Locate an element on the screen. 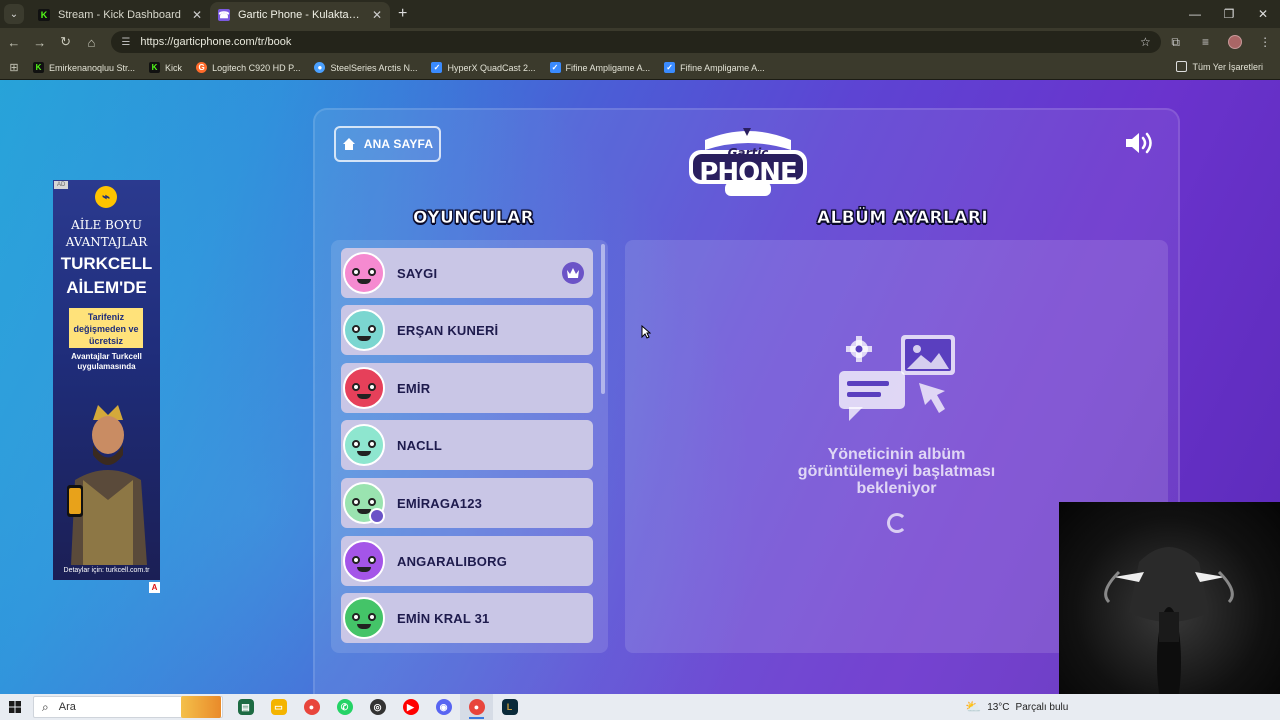 The image size is (1280, 720). players-list: SAYGI ERŞAN KUNERİ EMİR NACLL EMİRAGA123 is located at coordinates (469, 446).